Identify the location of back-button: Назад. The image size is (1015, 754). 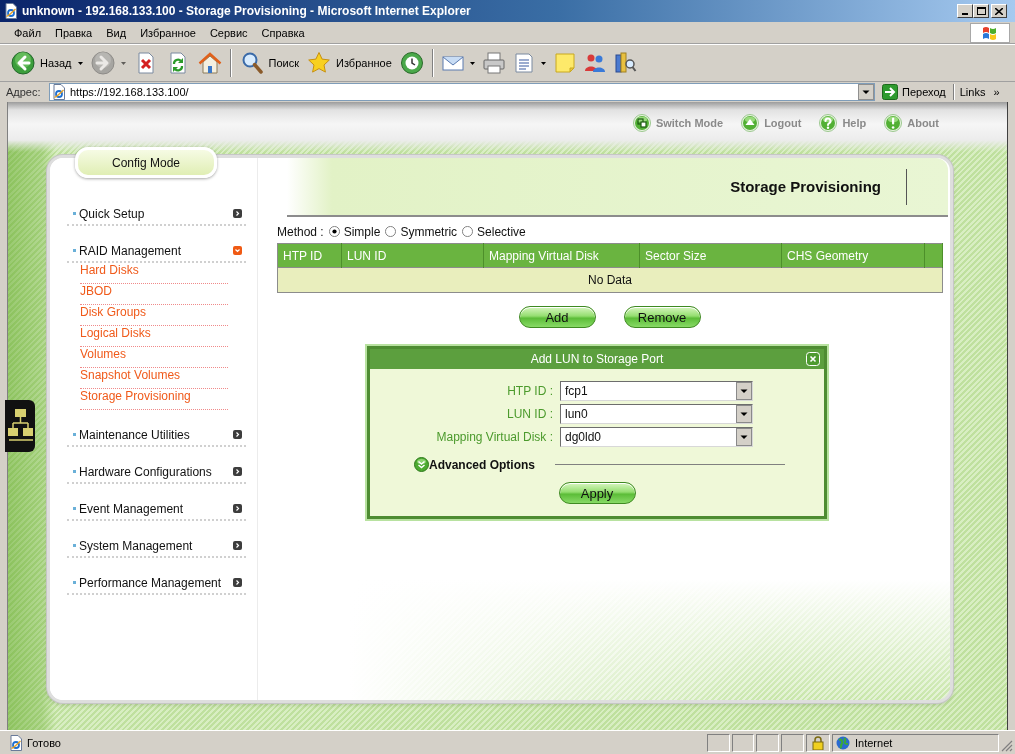
(41, 63).